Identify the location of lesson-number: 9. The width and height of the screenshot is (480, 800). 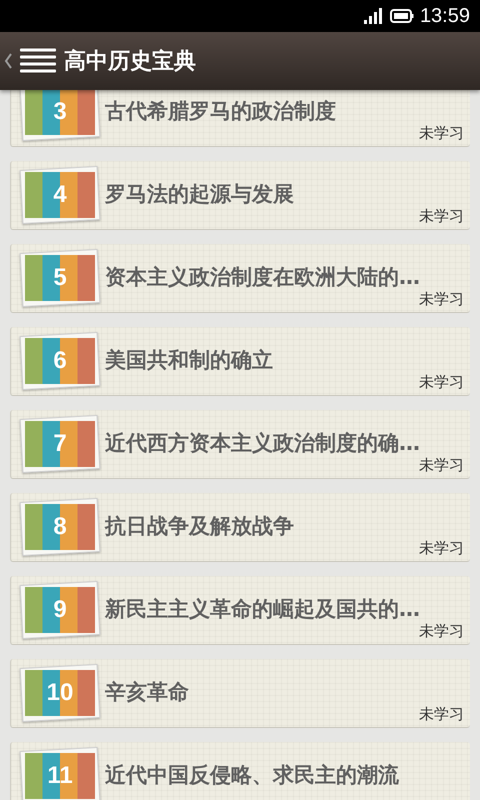
(60, 610).